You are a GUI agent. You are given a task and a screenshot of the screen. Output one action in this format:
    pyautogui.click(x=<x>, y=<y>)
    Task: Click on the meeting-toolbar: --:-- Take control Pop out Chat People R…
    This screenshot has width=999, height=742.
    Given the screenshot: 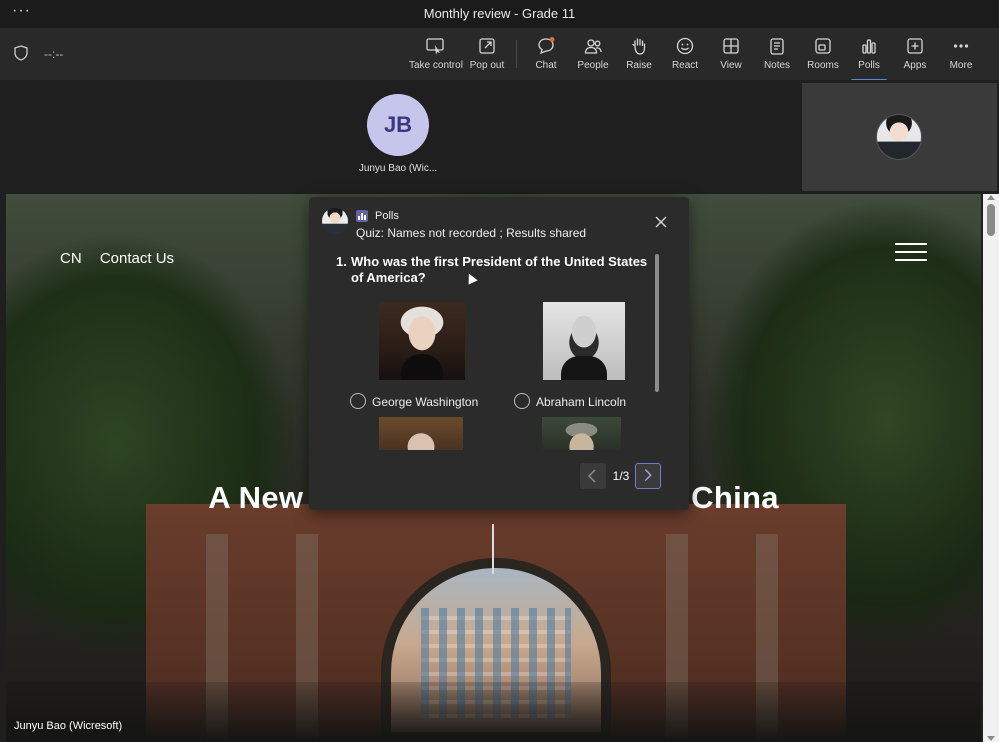 What is the action you would take?
    pyautogui.click(x=499, y=55)
    